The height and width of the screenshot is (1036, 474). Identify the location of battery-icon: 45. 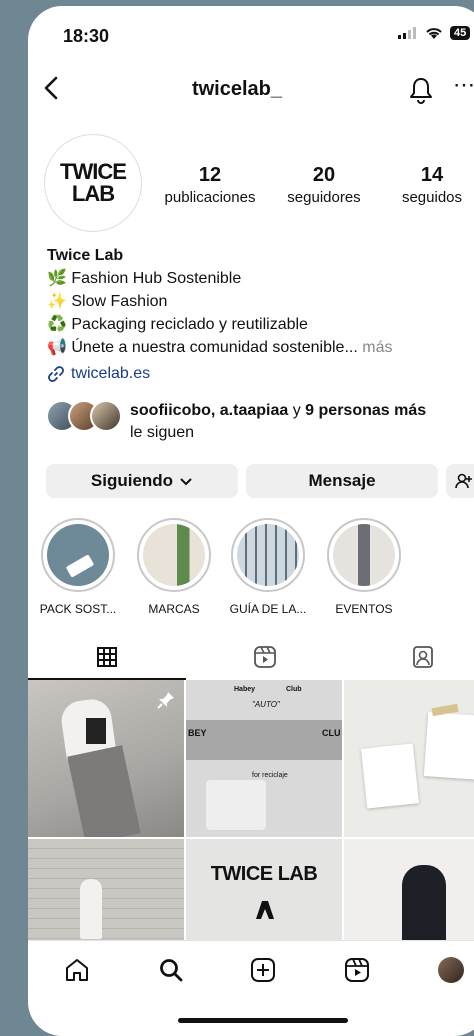
(460, 33).